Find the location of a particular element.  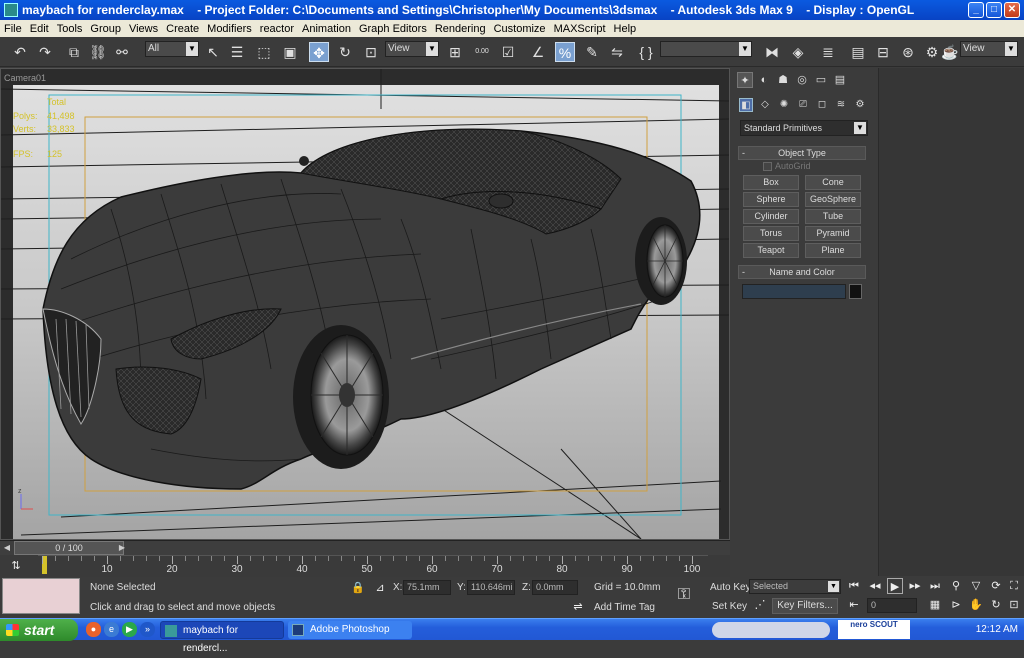

cylinder-button: Cylinder is located at coordinates (771, 216).